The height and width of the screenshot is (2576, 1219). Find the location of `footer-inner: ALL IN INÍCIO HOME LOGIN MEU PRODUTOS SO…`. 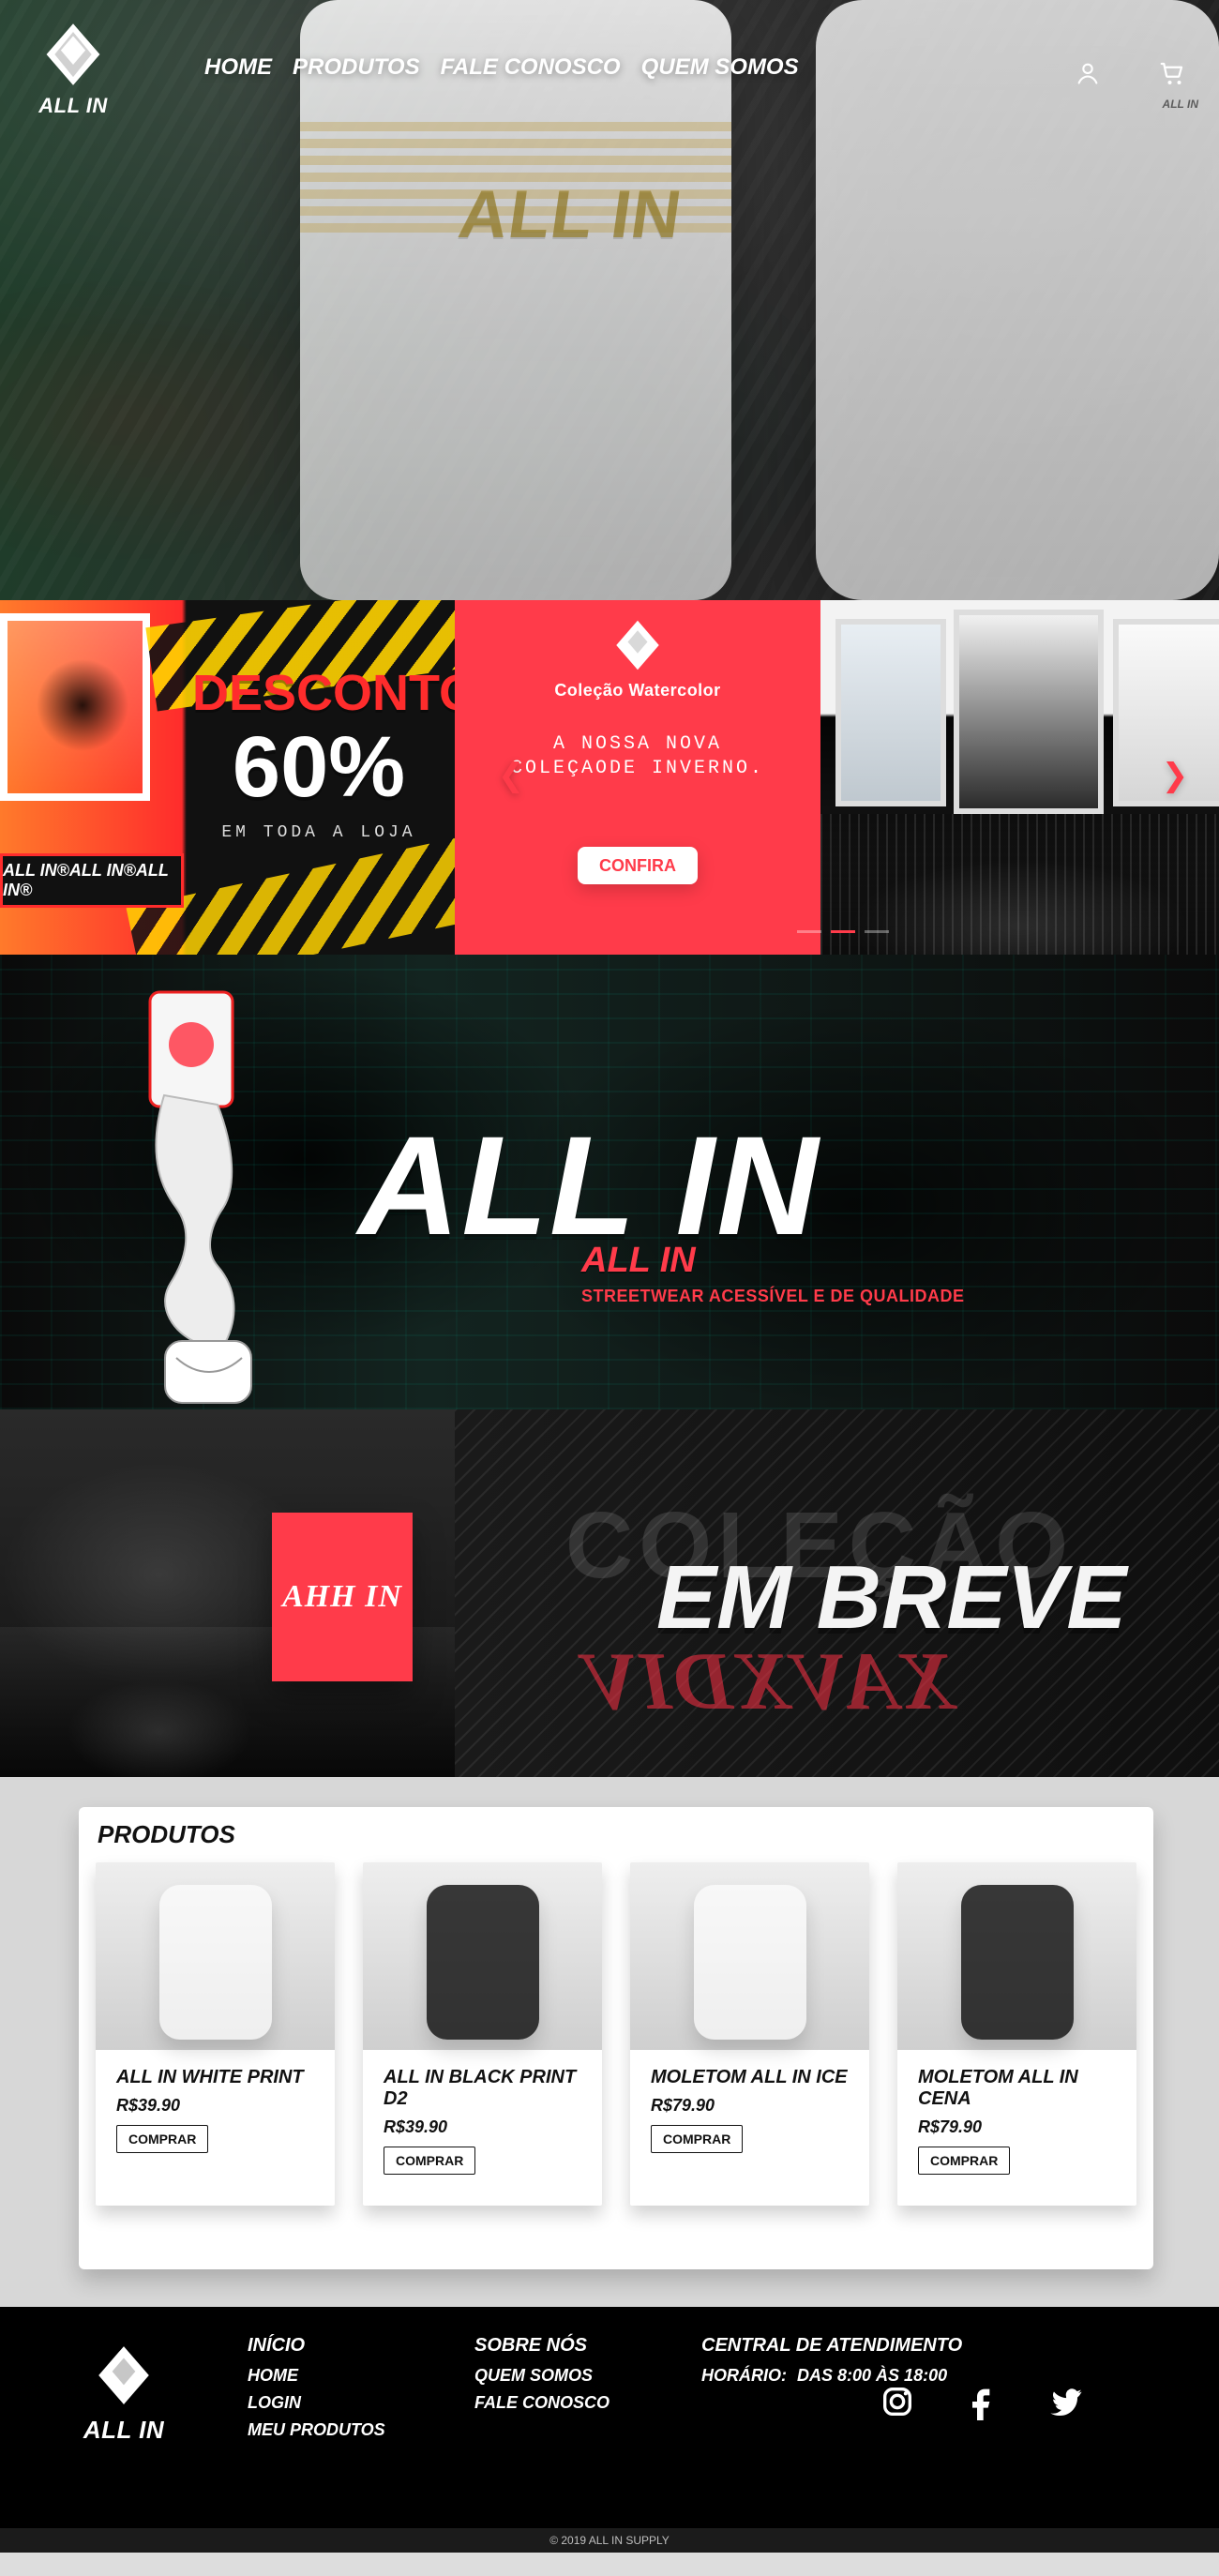

footer-inner: ALL IN INÍCIO HOME LOGIN MEU PRODUTOS SO… is located at coordinates (610, 2377).